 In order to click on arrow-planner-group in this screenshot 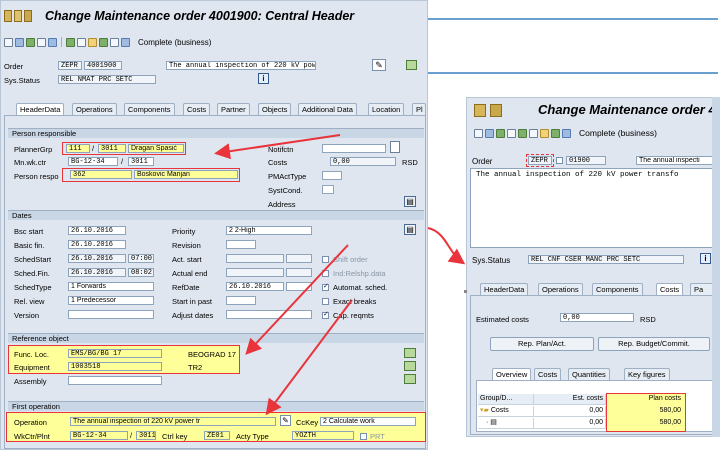, I will do `click(277, 147)`.